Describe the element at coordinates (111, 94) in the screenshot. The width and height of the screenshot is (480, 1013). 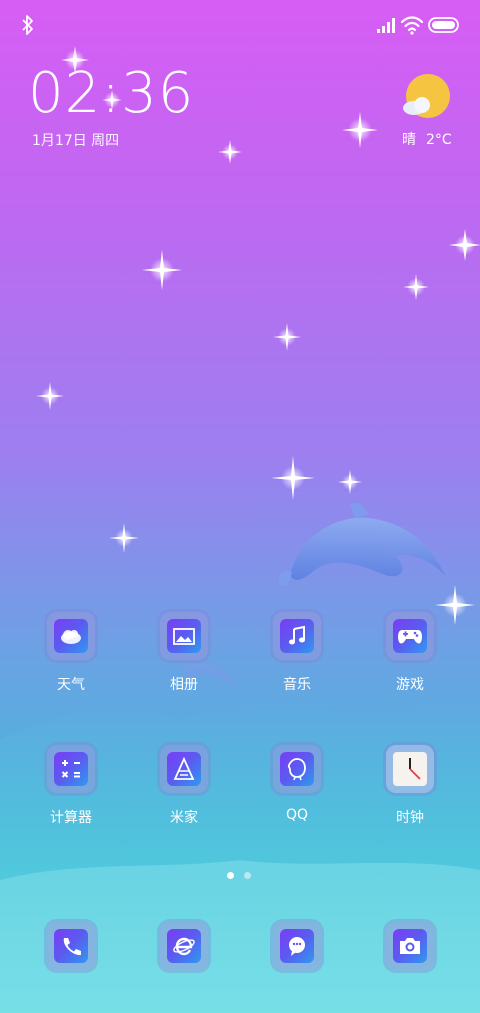
I see `clock-time: 02:36` at that location.